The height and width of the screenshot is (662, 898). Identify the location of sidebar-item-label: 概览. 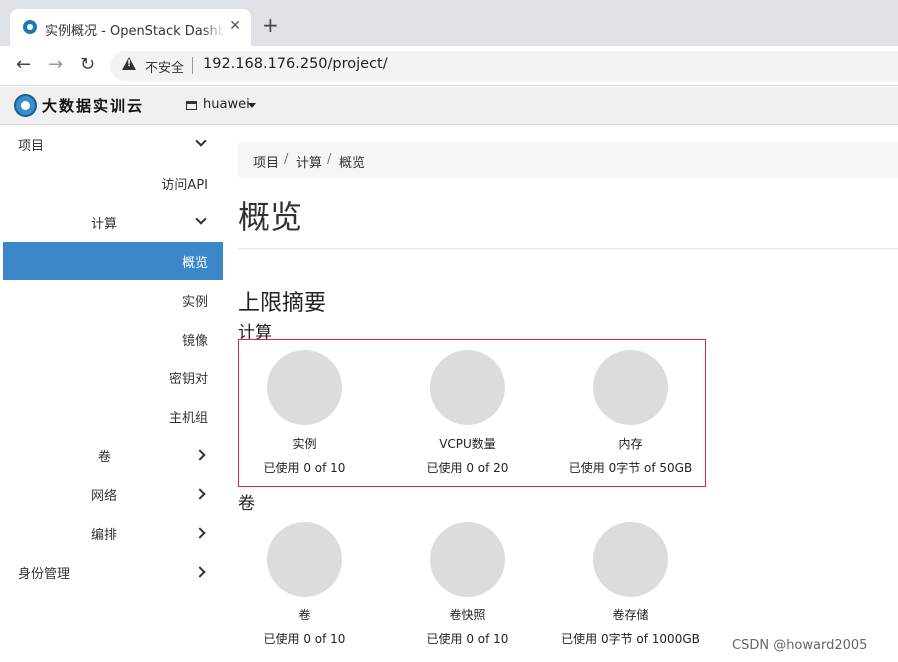
(194, 263).